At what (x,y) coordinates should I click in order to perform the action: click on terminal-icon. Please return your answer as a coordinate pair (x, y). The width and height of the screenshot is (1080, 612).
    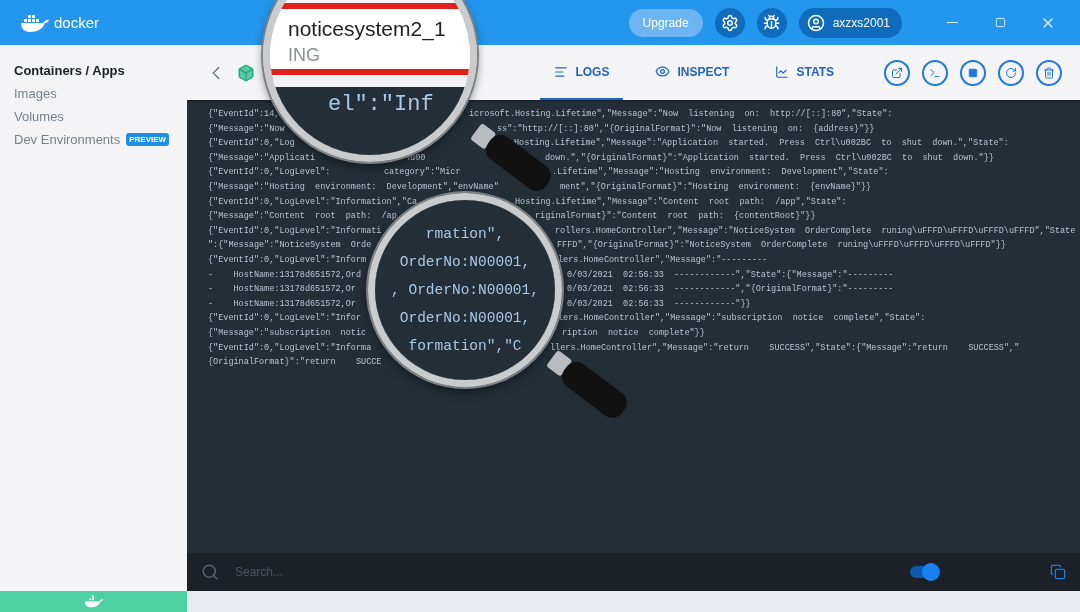
    Looking at the image, I should click on (935, 72).